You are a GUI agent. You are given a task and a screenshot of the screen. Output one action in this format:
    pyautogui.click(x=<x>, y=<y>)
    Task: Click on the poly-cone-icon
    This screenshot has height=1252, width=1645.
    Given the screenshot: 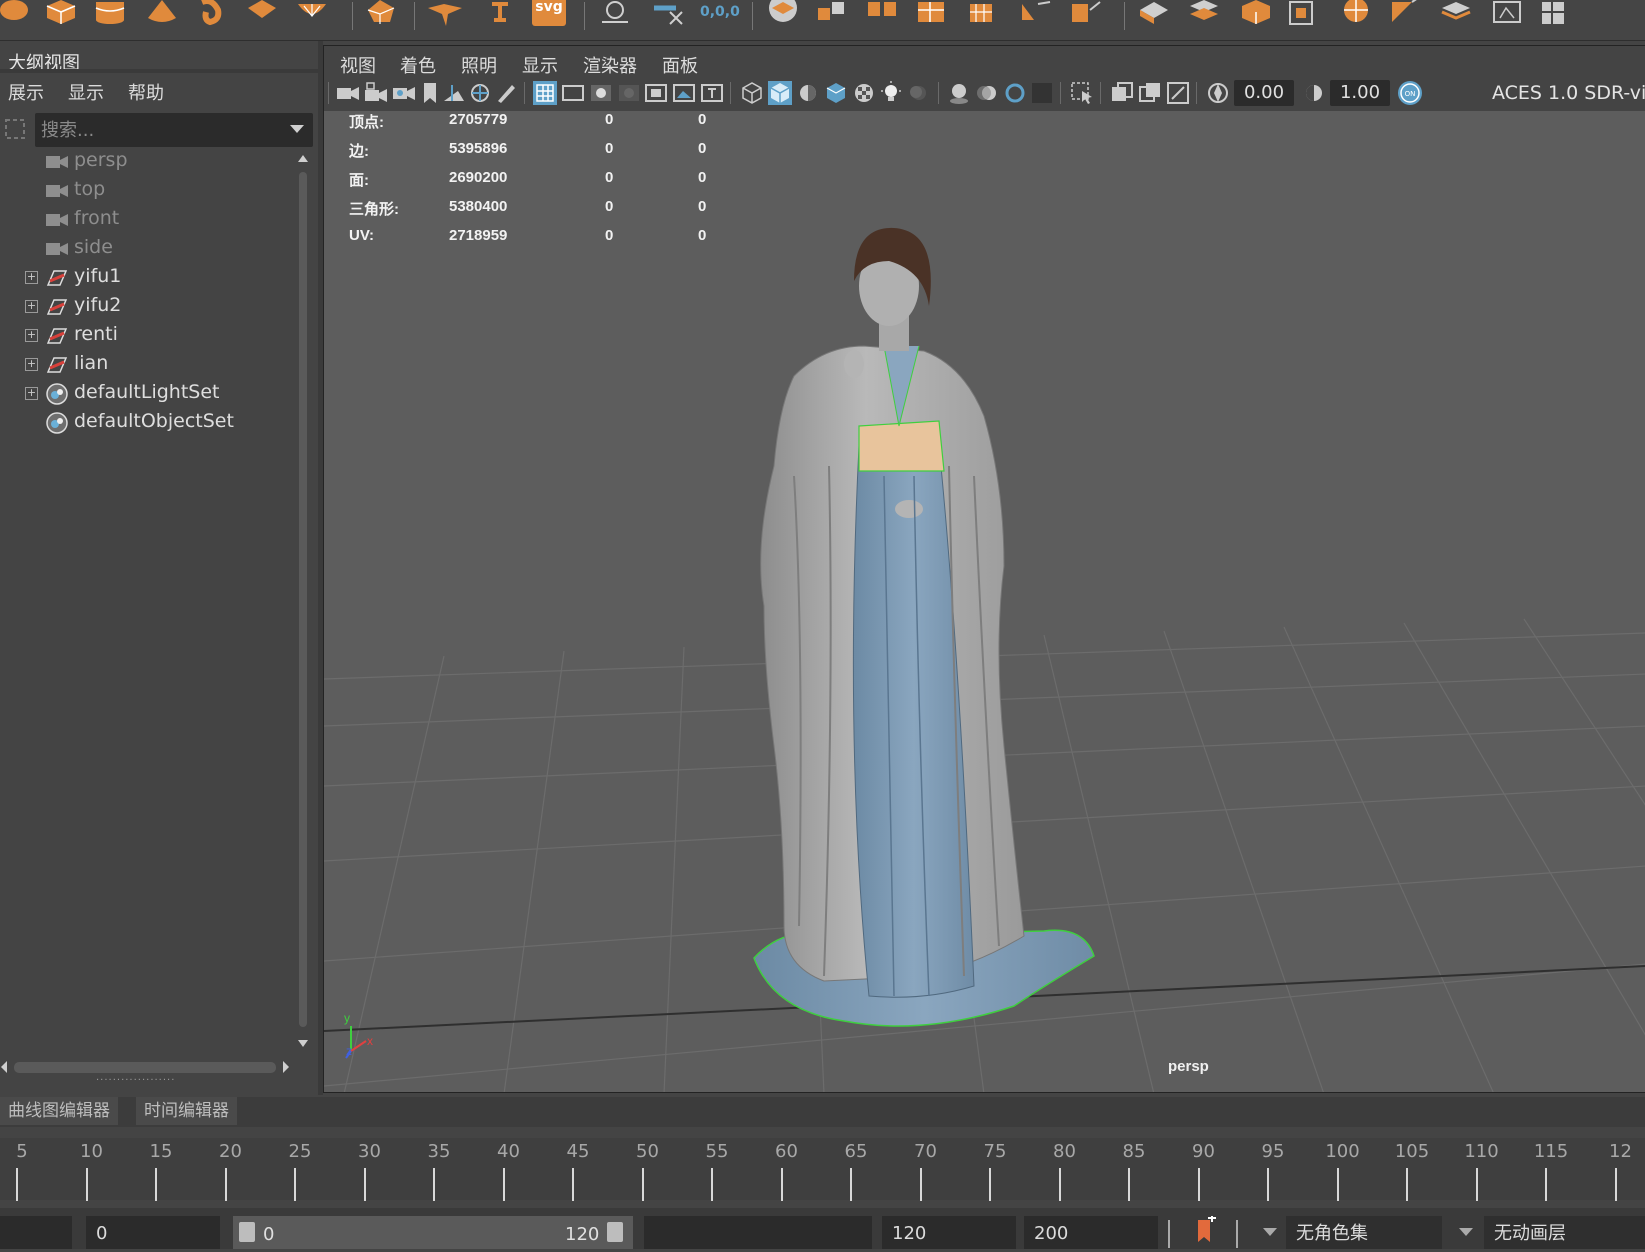 What is the action you would take?
    pyautogui.click(x=163, y=15)
    